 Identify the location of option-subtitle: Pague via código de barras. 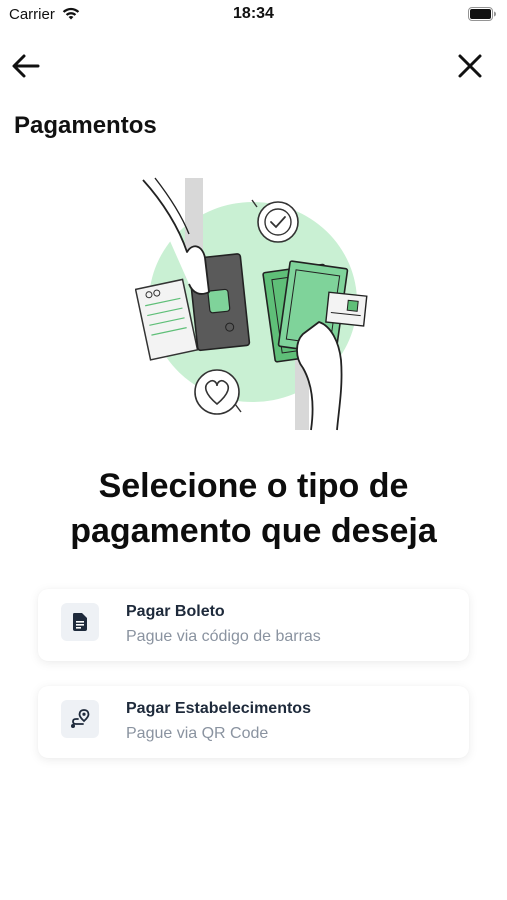
(223, 636).